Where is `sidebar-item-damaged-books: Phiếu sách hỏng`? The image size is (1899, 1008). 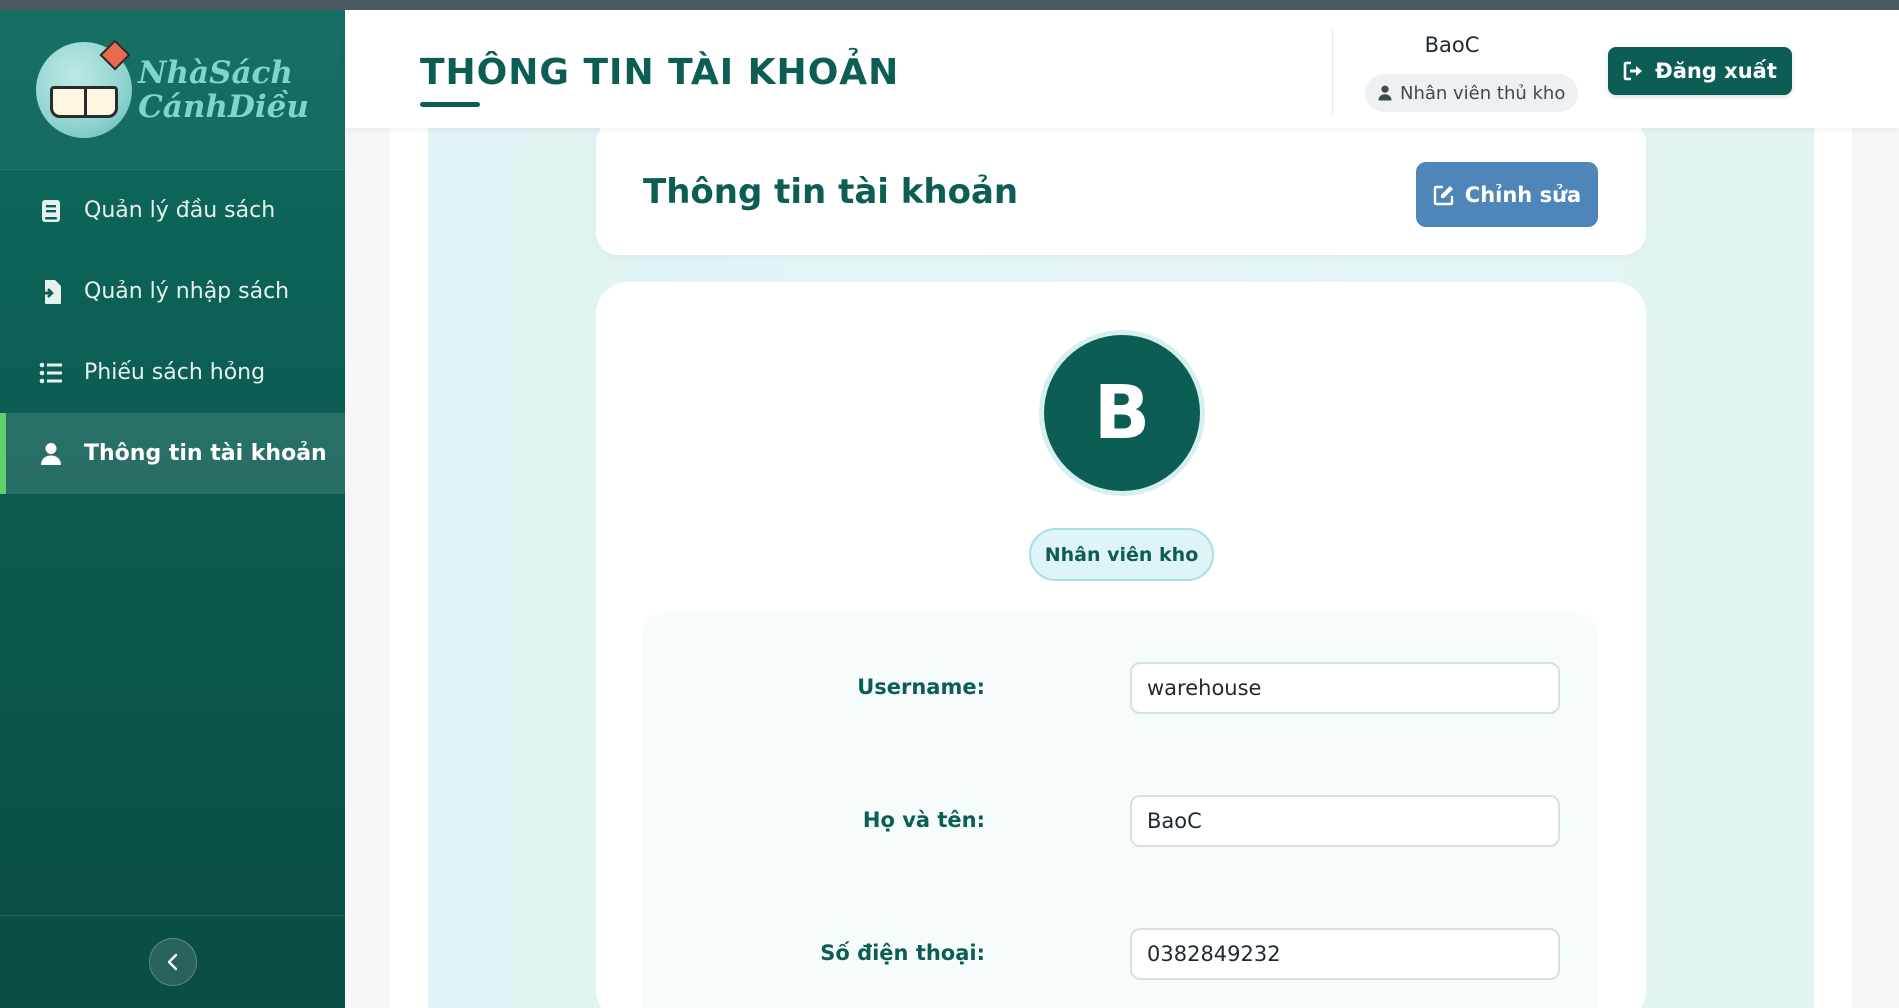
sidebar-item-damaged-books: Phiếu sách hỏng is located at coordinates (172, 372).